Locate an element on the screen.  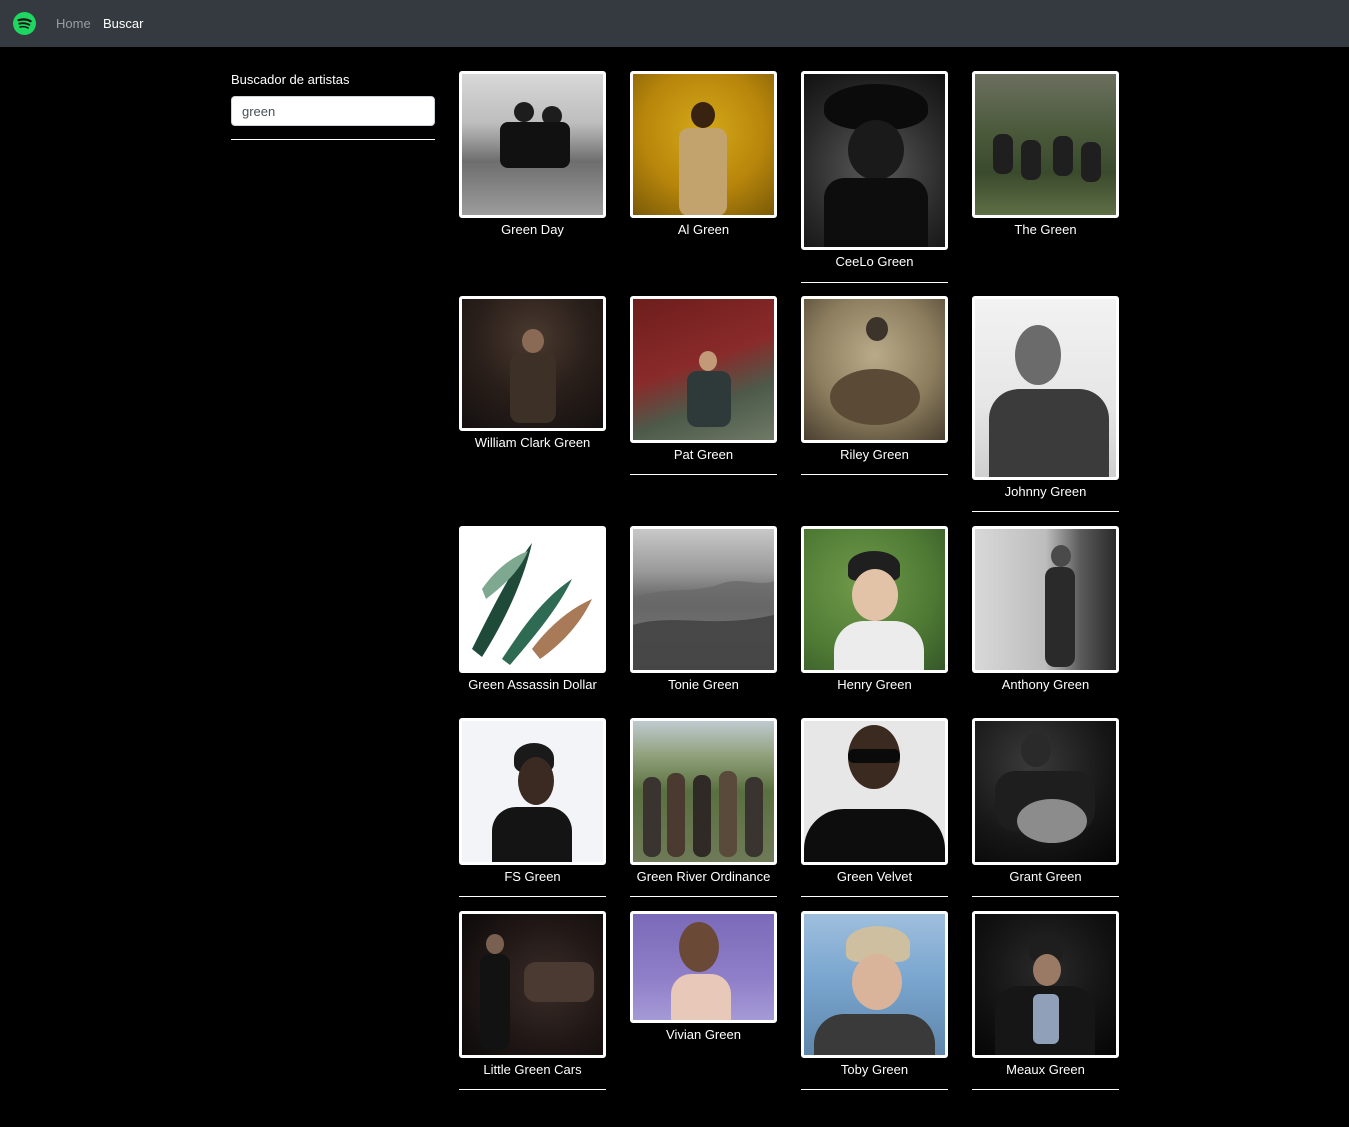
artist-card-meaux-green: Meaux Green is located at coordinates (1045, 1000).